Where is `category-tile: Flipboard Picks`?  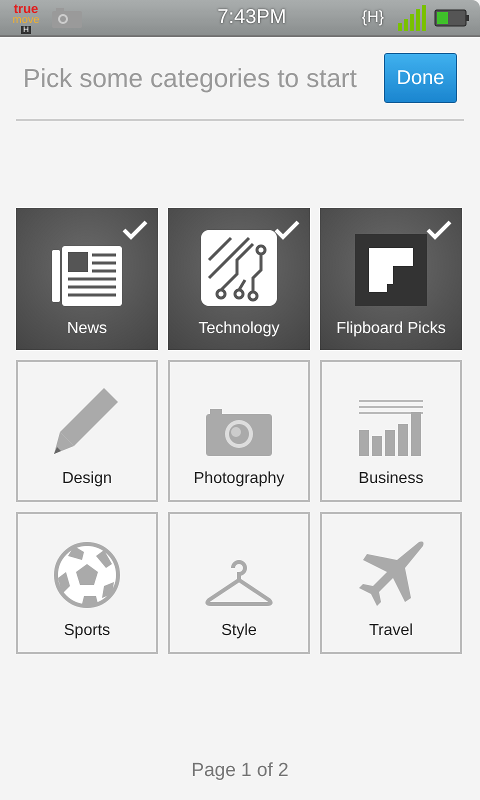
category-tile: Flipboard Picks is located at coordinates (391, 279).